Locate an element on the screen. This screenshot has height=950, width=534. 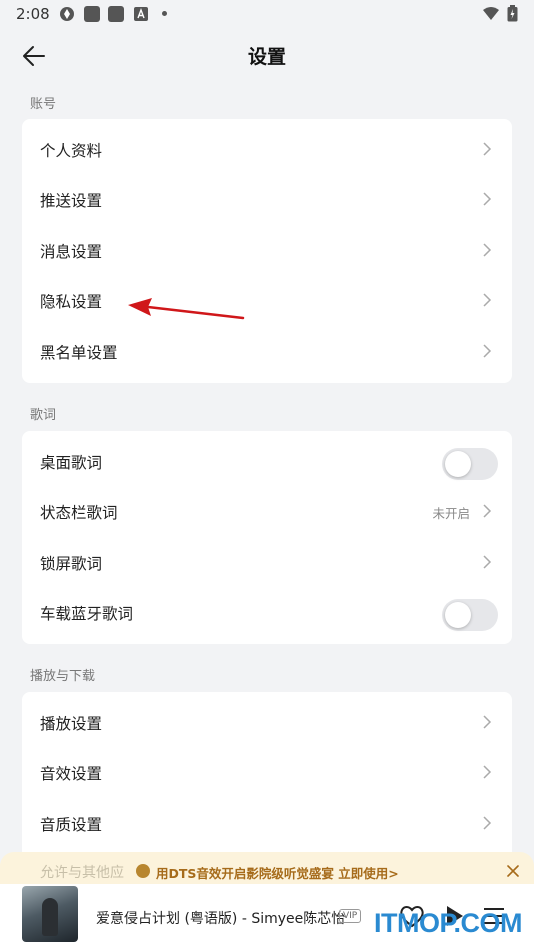
more-notifications-dot is located at coordinates (164, 13).